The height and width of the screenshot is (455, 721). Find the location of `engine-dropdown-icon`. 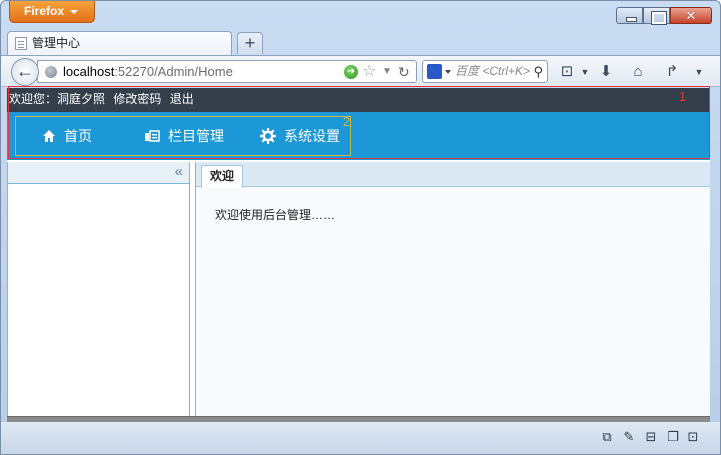

engine-dropdown-icon is located at coordinates (448, 72).